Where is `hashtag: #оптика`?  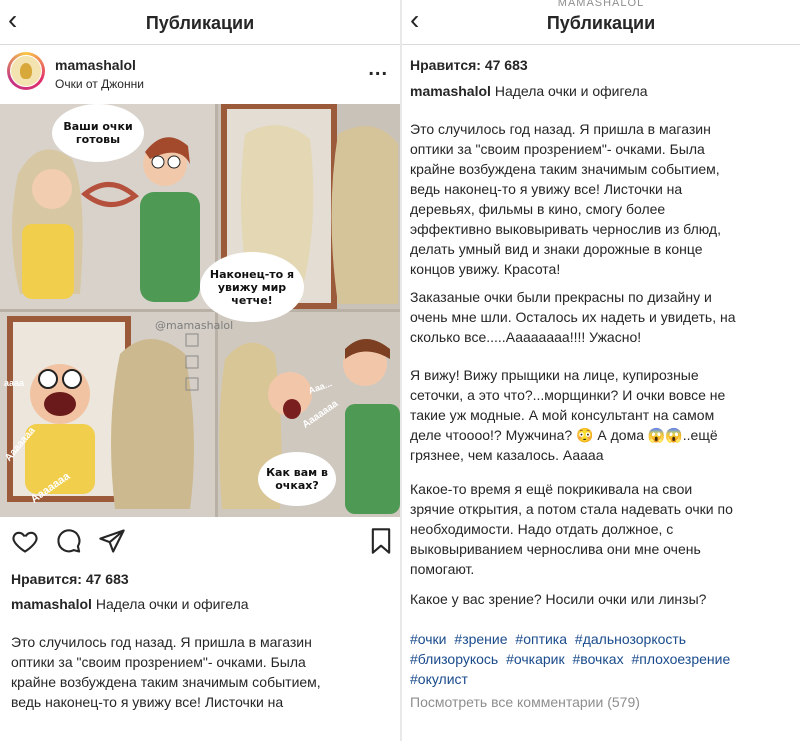
hashtag: #оптика is located at coordinates (541, 639).